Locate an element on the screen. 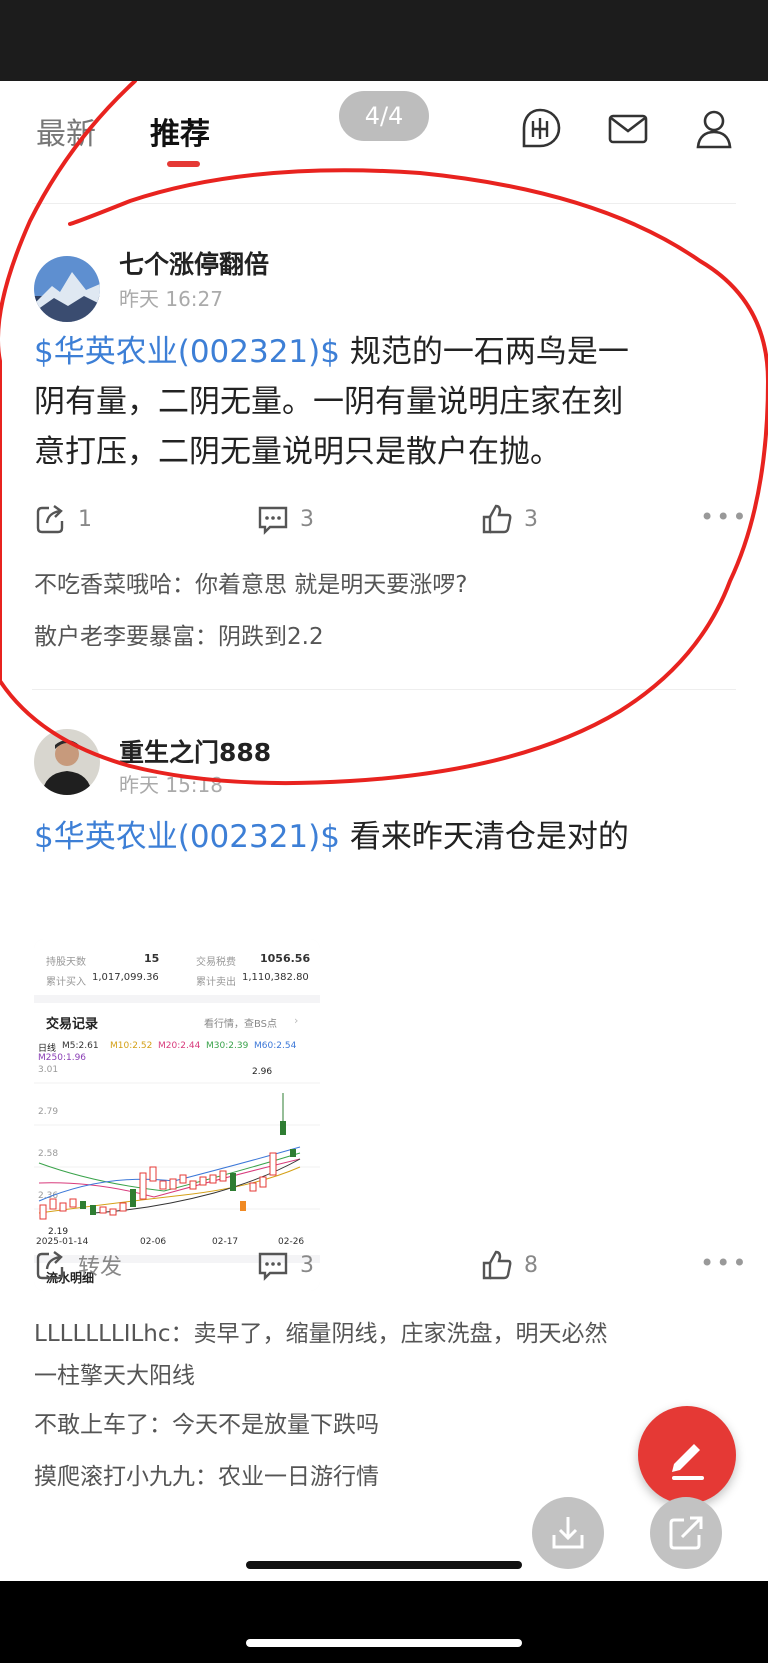  share-out-button is located at coordinates (686, 1533).